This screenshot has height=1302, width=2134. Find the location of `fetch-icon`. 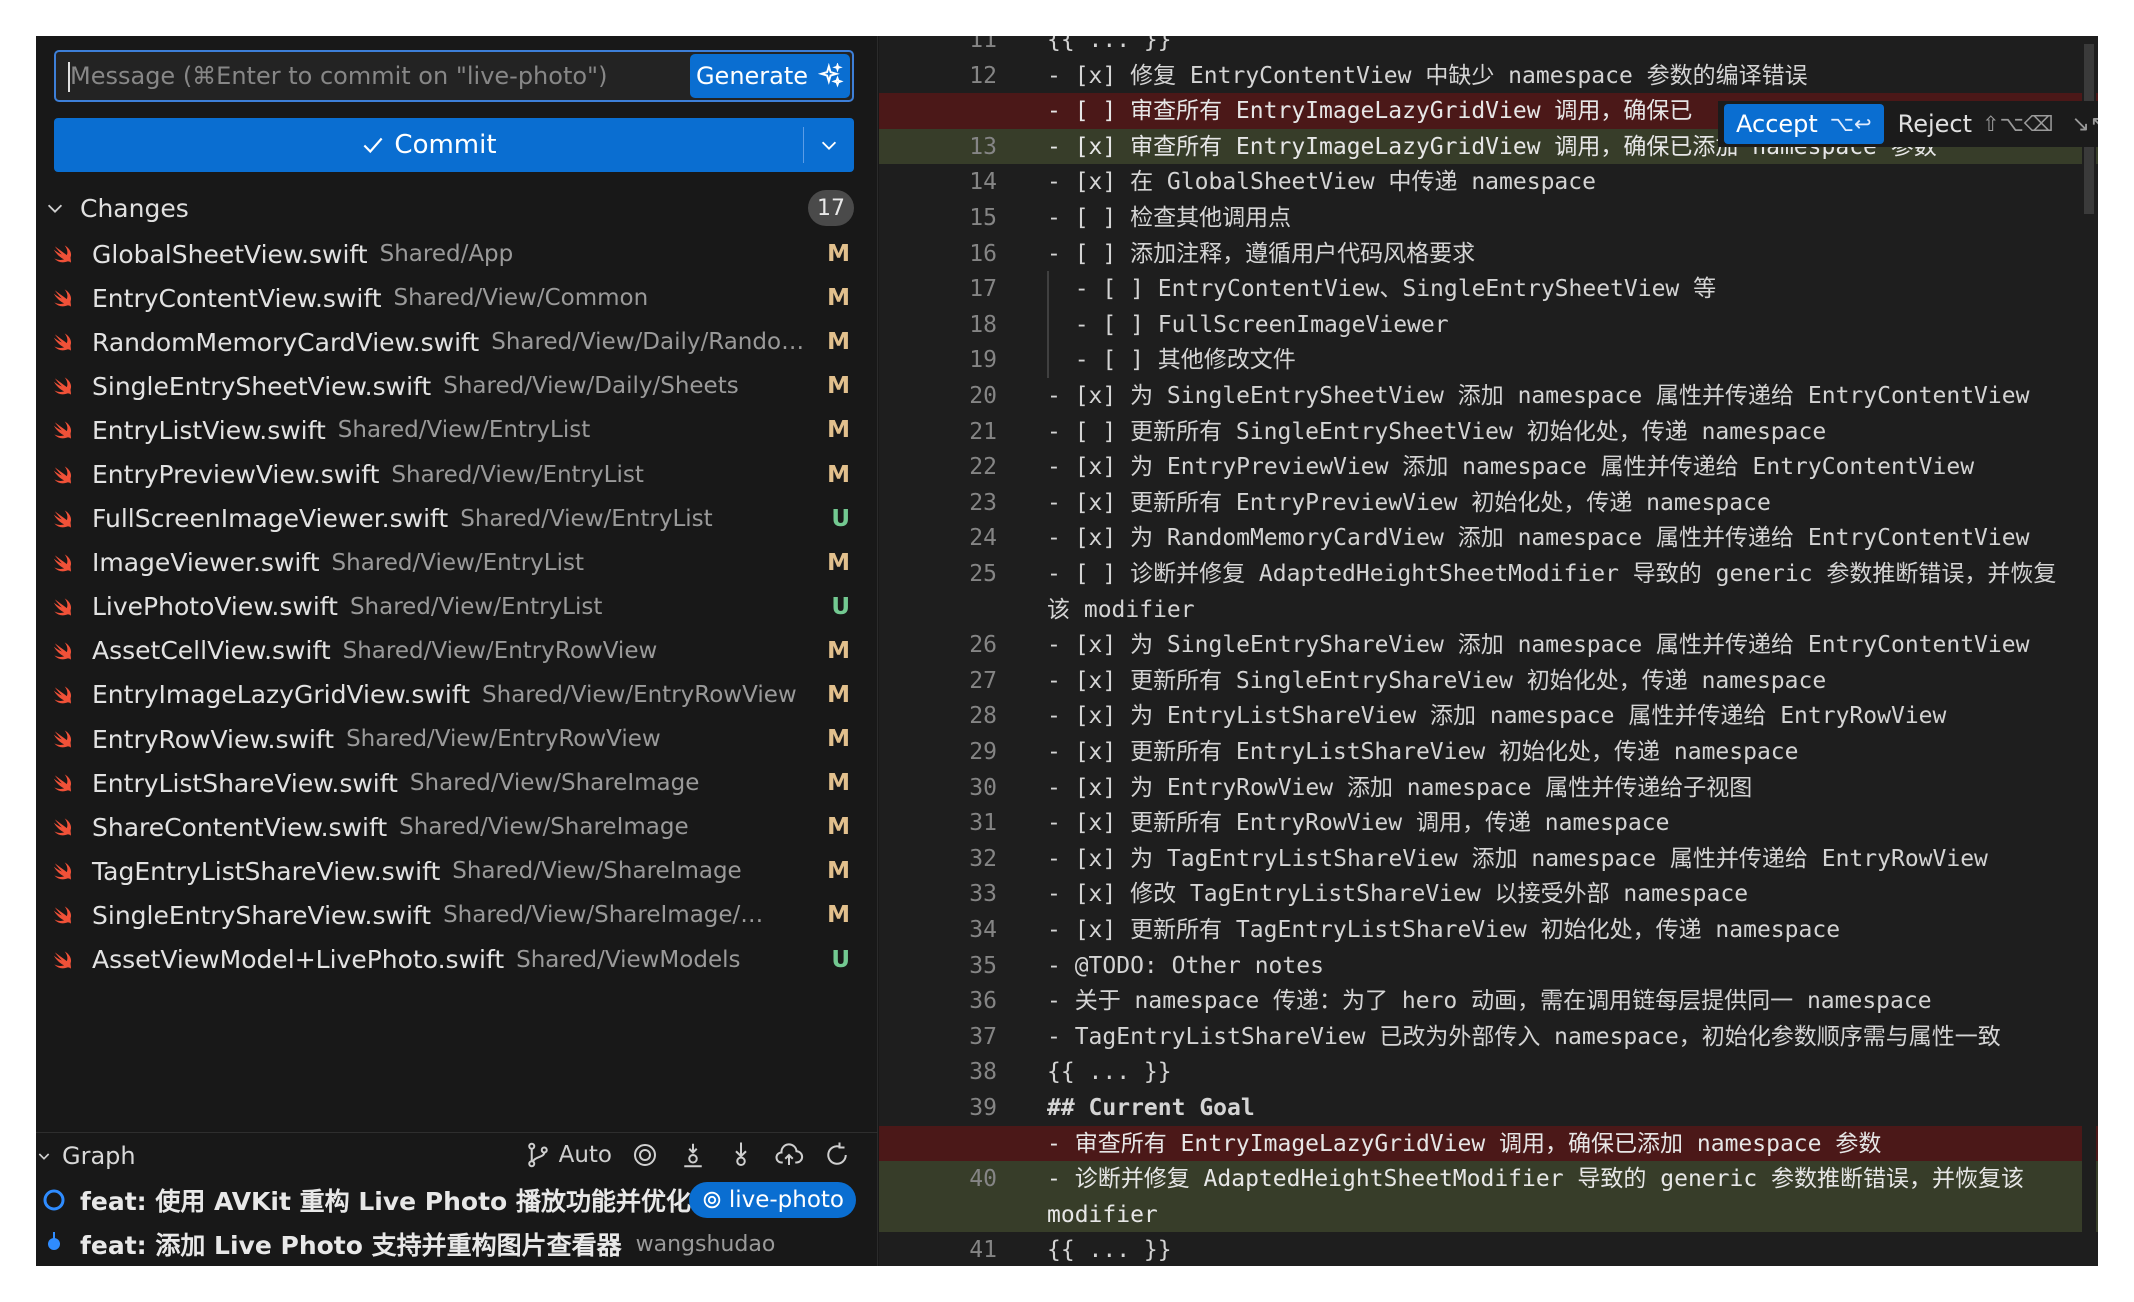

fetch-icon is located at coordinates (693, 1155).